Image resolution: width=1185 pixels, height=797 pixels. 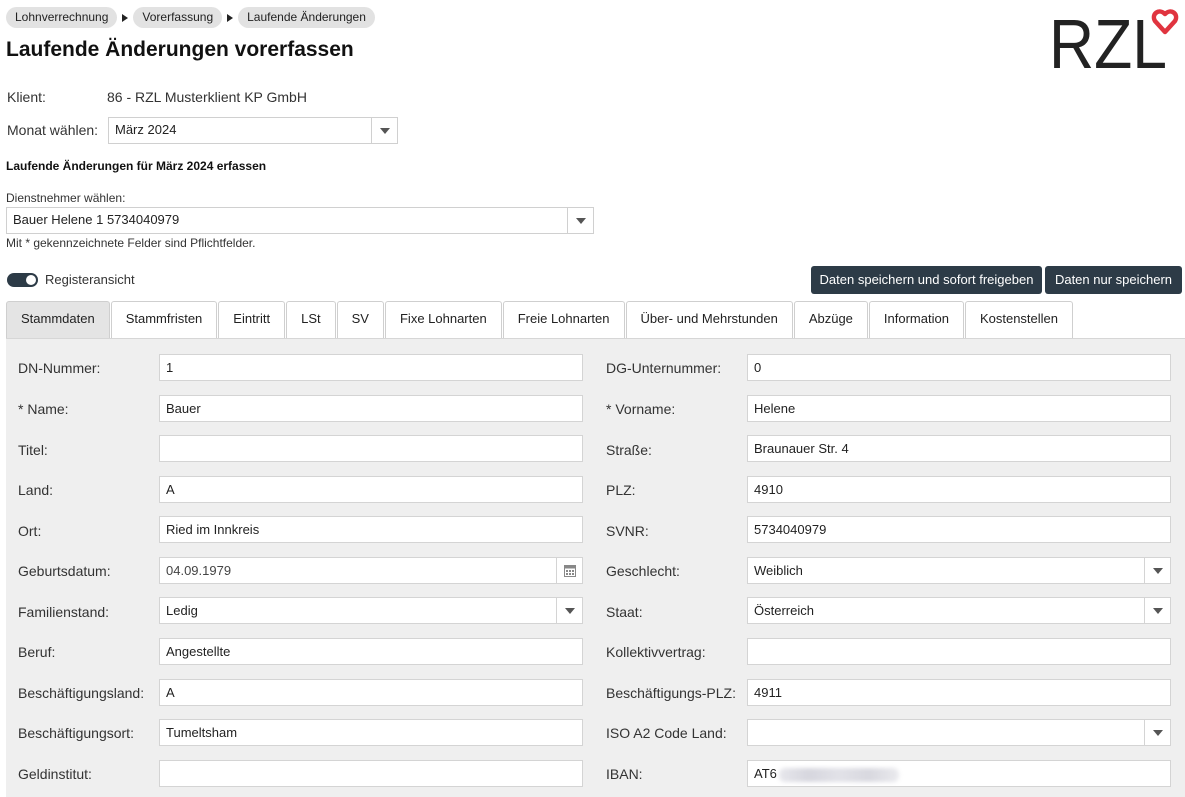 I want to click on dn-nummer-label: DN-Nummer:, so click(x=59, y=368).